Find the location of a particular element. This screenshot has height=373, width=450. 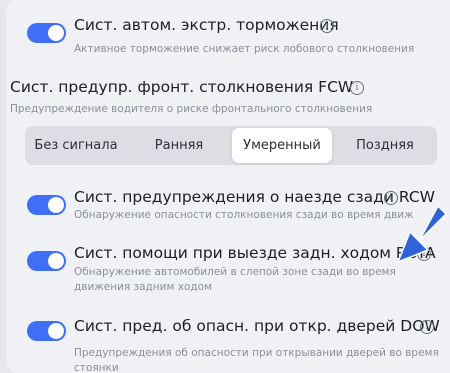

rcta-title: Сист. помощи при выезде задн. ходом RCTA is located at coordinates (255, 253).